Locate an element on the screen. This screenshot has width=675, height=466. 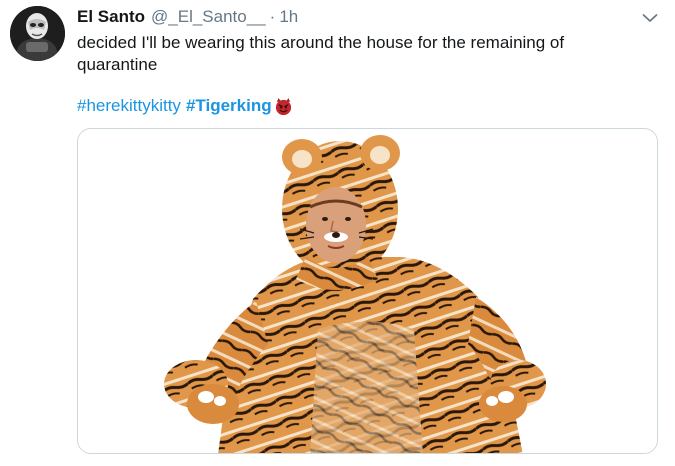
hashtag-tigerking: #Tigerking is located at coordinates (229, 106).